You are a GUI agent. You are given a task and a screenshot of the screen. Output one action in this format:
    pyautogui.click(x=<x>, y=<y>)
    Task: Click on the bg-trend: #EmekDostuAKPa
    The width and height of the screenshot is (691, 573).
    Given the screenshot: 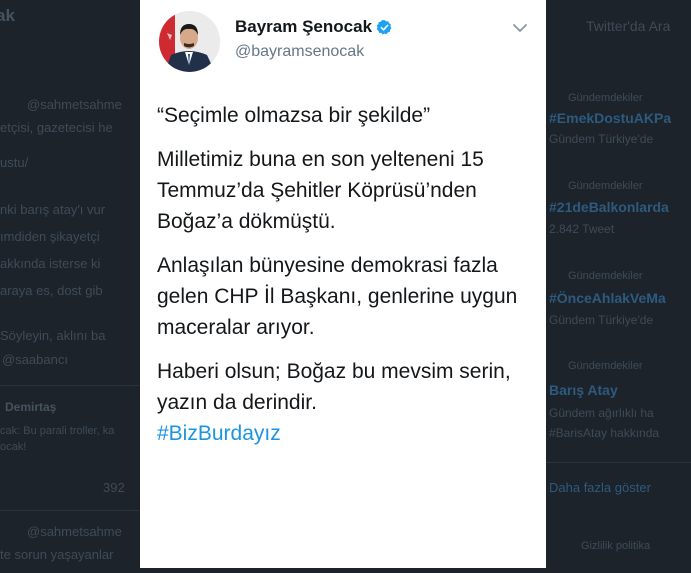 What is the action you would take?
    pyautogui.click(x=610, y=118)
    